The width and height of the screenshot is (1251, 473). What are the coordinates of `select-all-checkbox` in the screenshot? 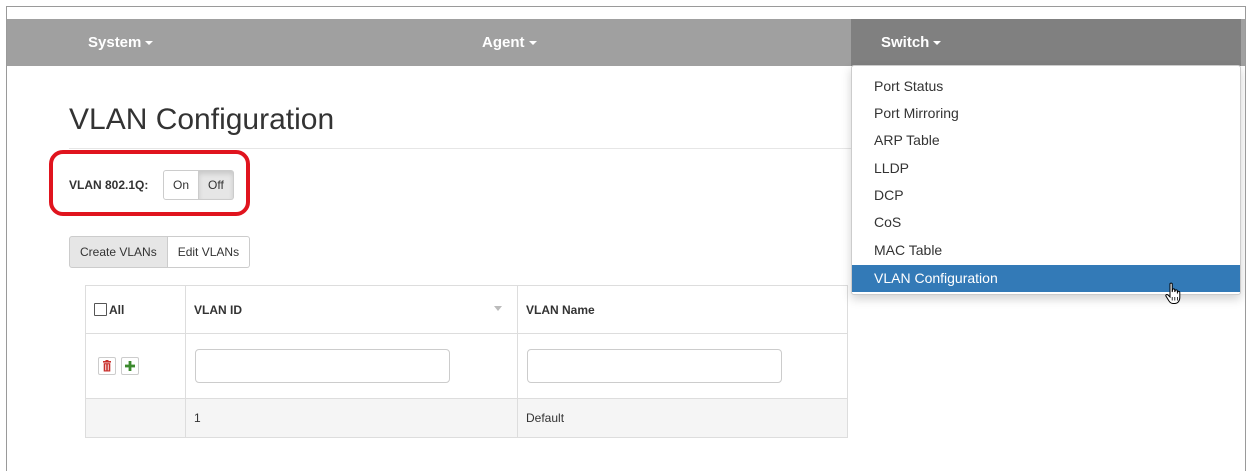 It's located at (100, 309).